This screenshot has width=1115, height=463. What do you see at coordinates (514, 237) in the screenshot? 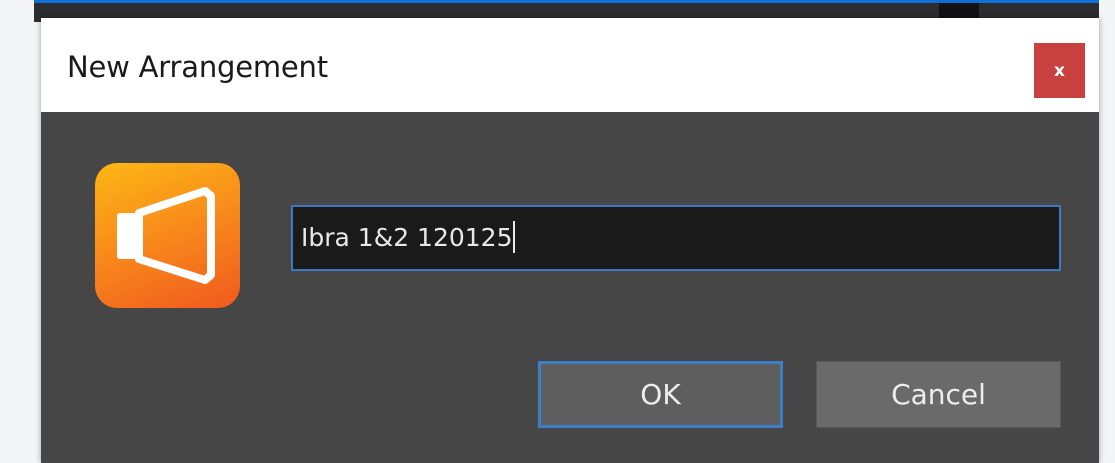
I see `text-caret` at bounding box center [514, 237].